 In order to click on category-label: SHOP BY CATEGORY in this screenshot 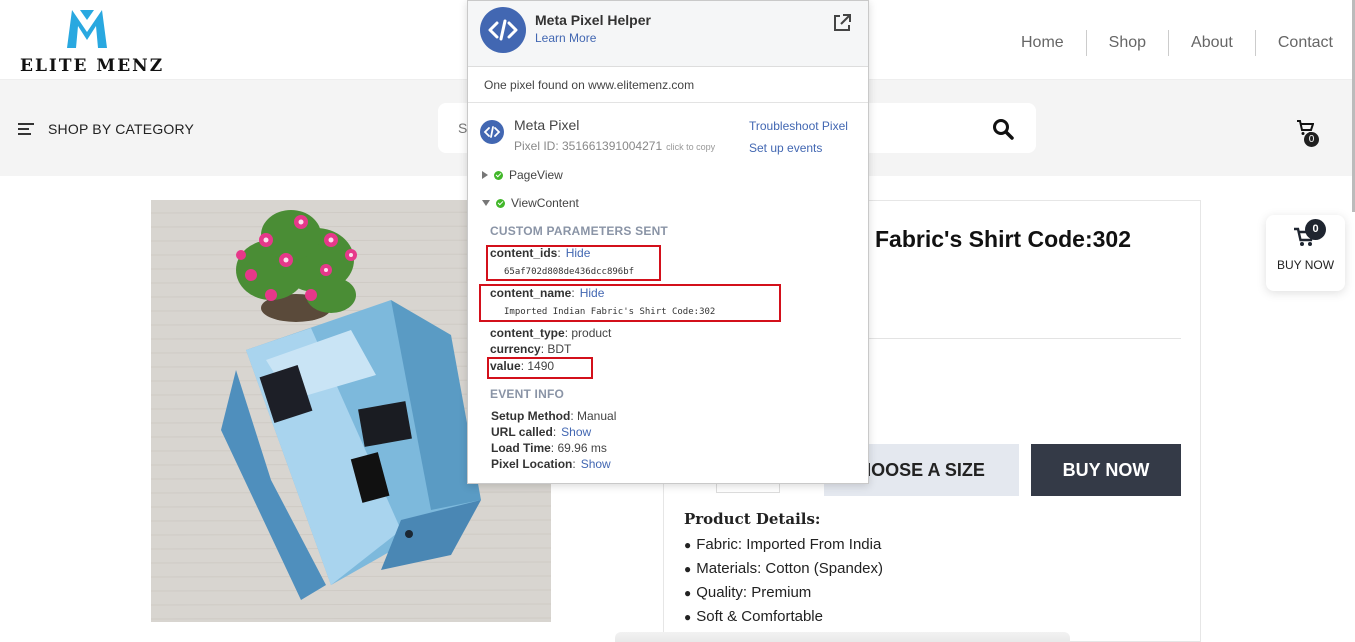, I will do `click(121, 129)`.